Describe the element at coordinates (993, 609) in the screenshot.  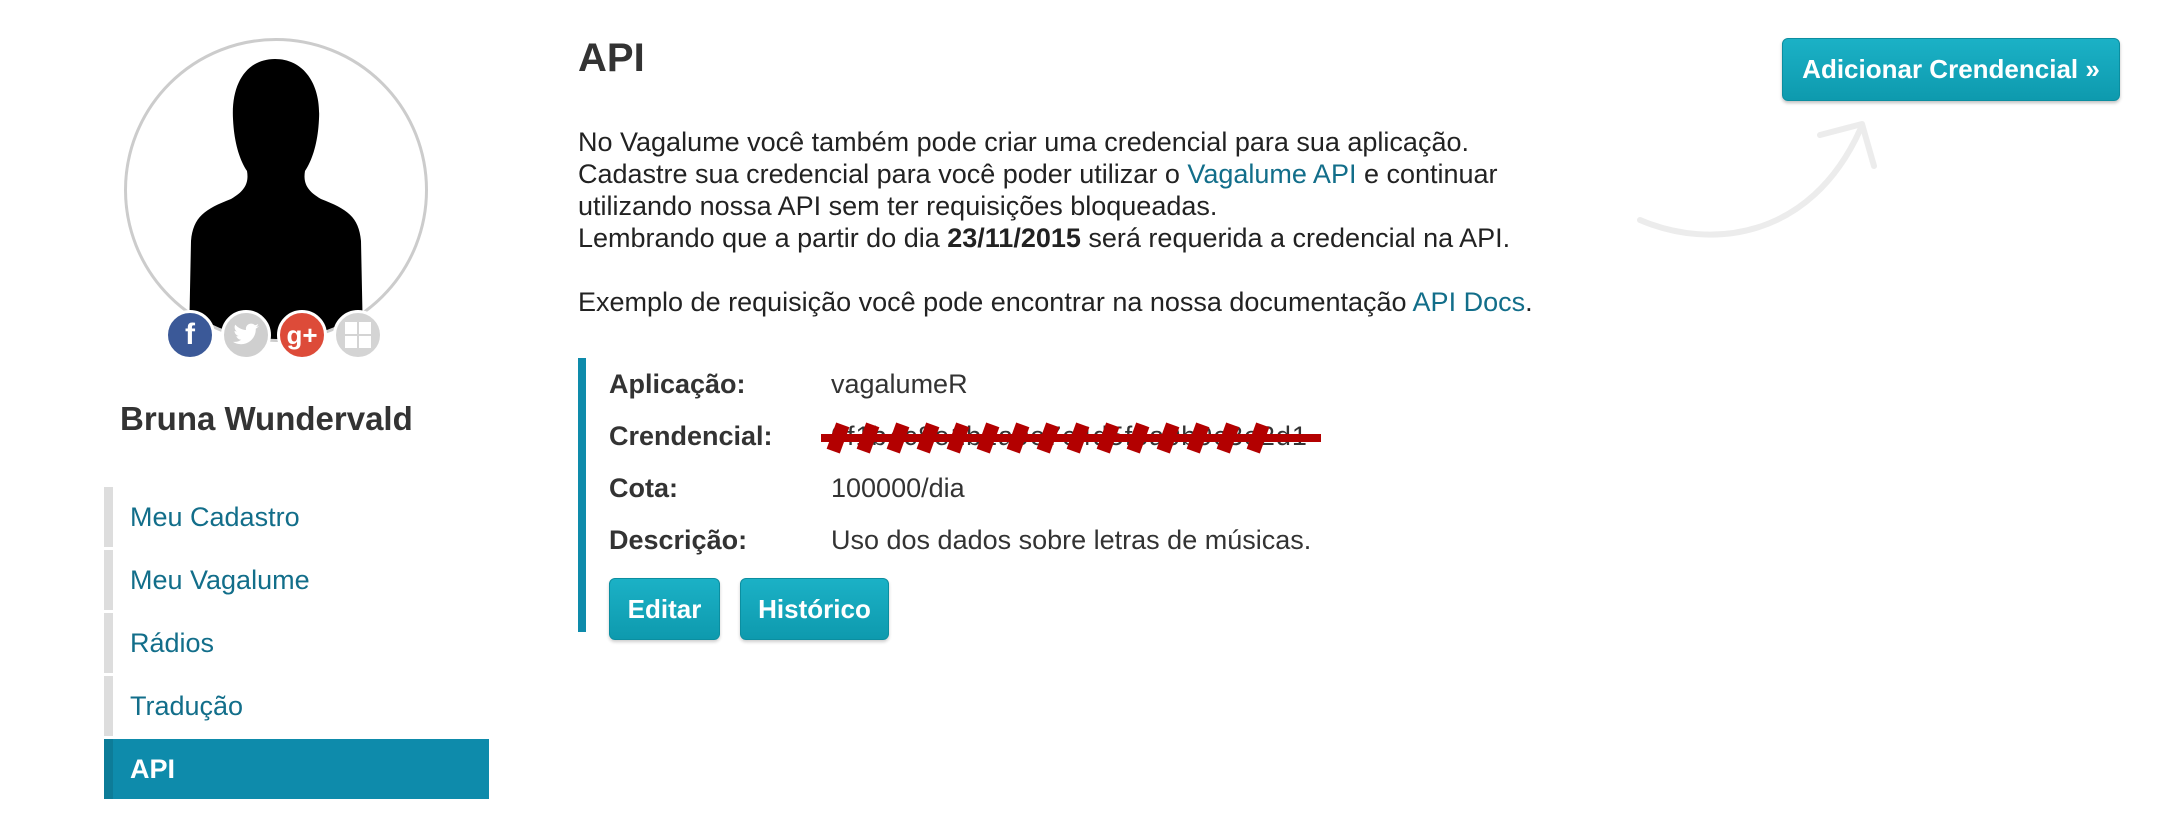
I see `credential-actions: Editar Histórico` at that location.